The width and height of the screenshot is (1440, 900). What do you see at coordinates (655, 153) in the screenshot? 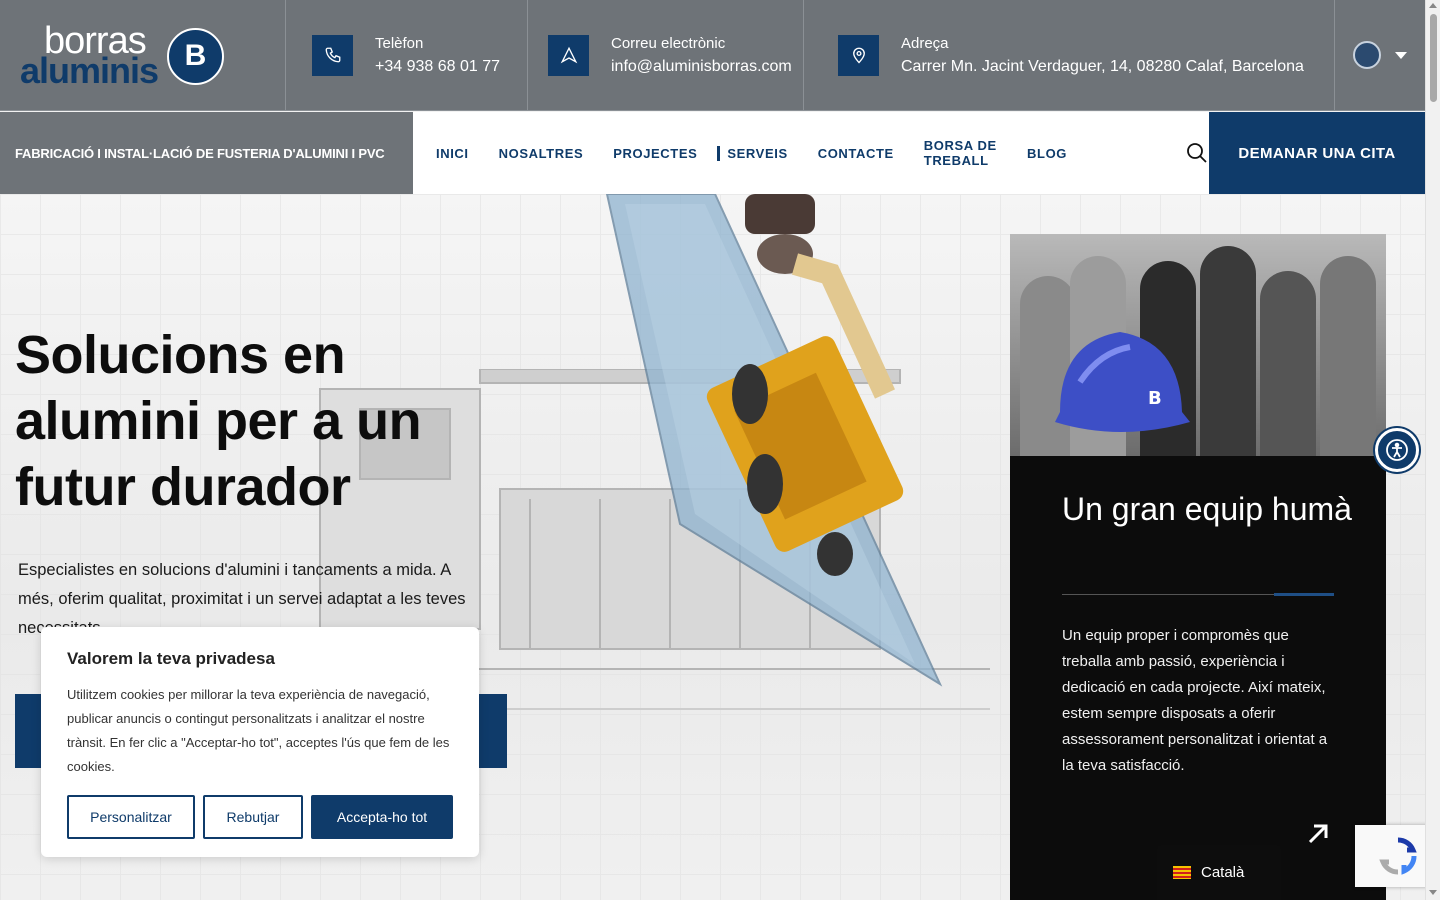
I see `nav-item-projectes: PROJECTES` at bounding box center [655, 153].